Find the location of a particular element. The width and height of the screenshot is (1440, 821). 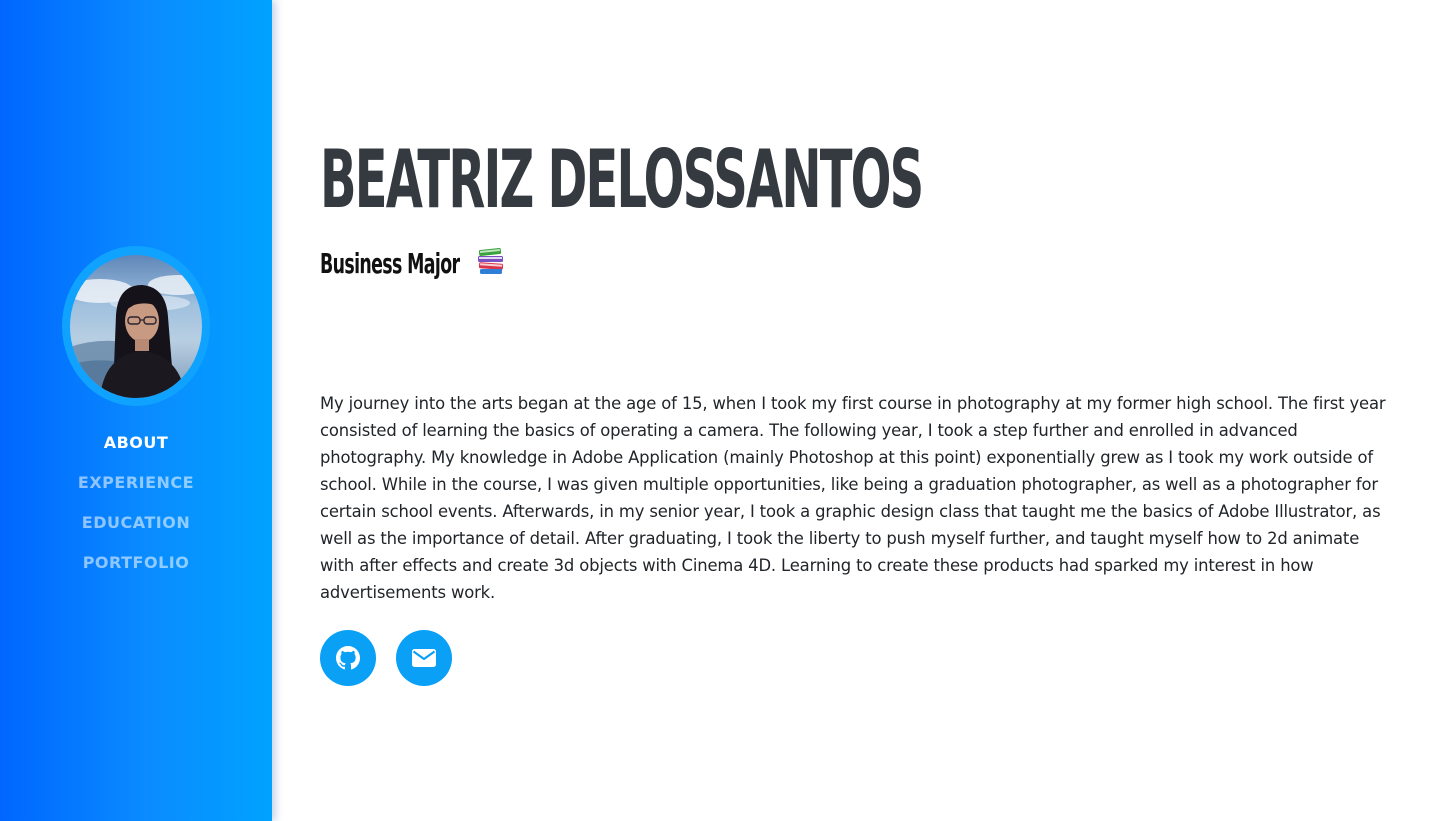

avatar is located at coordinates (136, 326).